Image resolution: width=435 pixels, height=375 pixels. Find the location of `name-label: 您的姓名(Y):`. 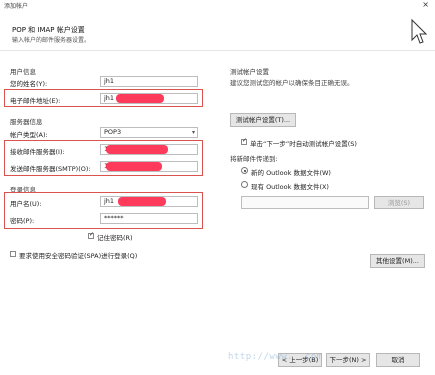

name-label: 您的姓名(Y): is located at coordinates (29, 84).